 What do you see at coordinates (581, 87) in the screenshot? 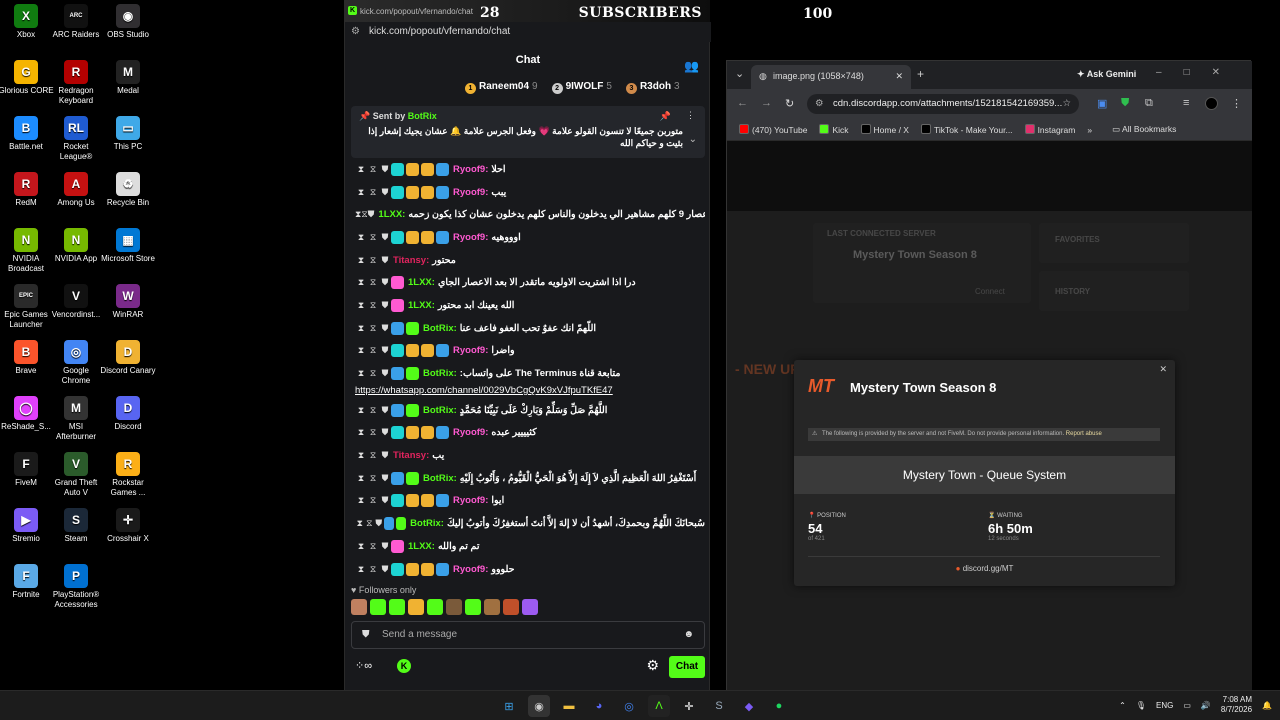
I see `leaderboard-entry: 2 9IWOLF 5` at bounding box center [581, 87].